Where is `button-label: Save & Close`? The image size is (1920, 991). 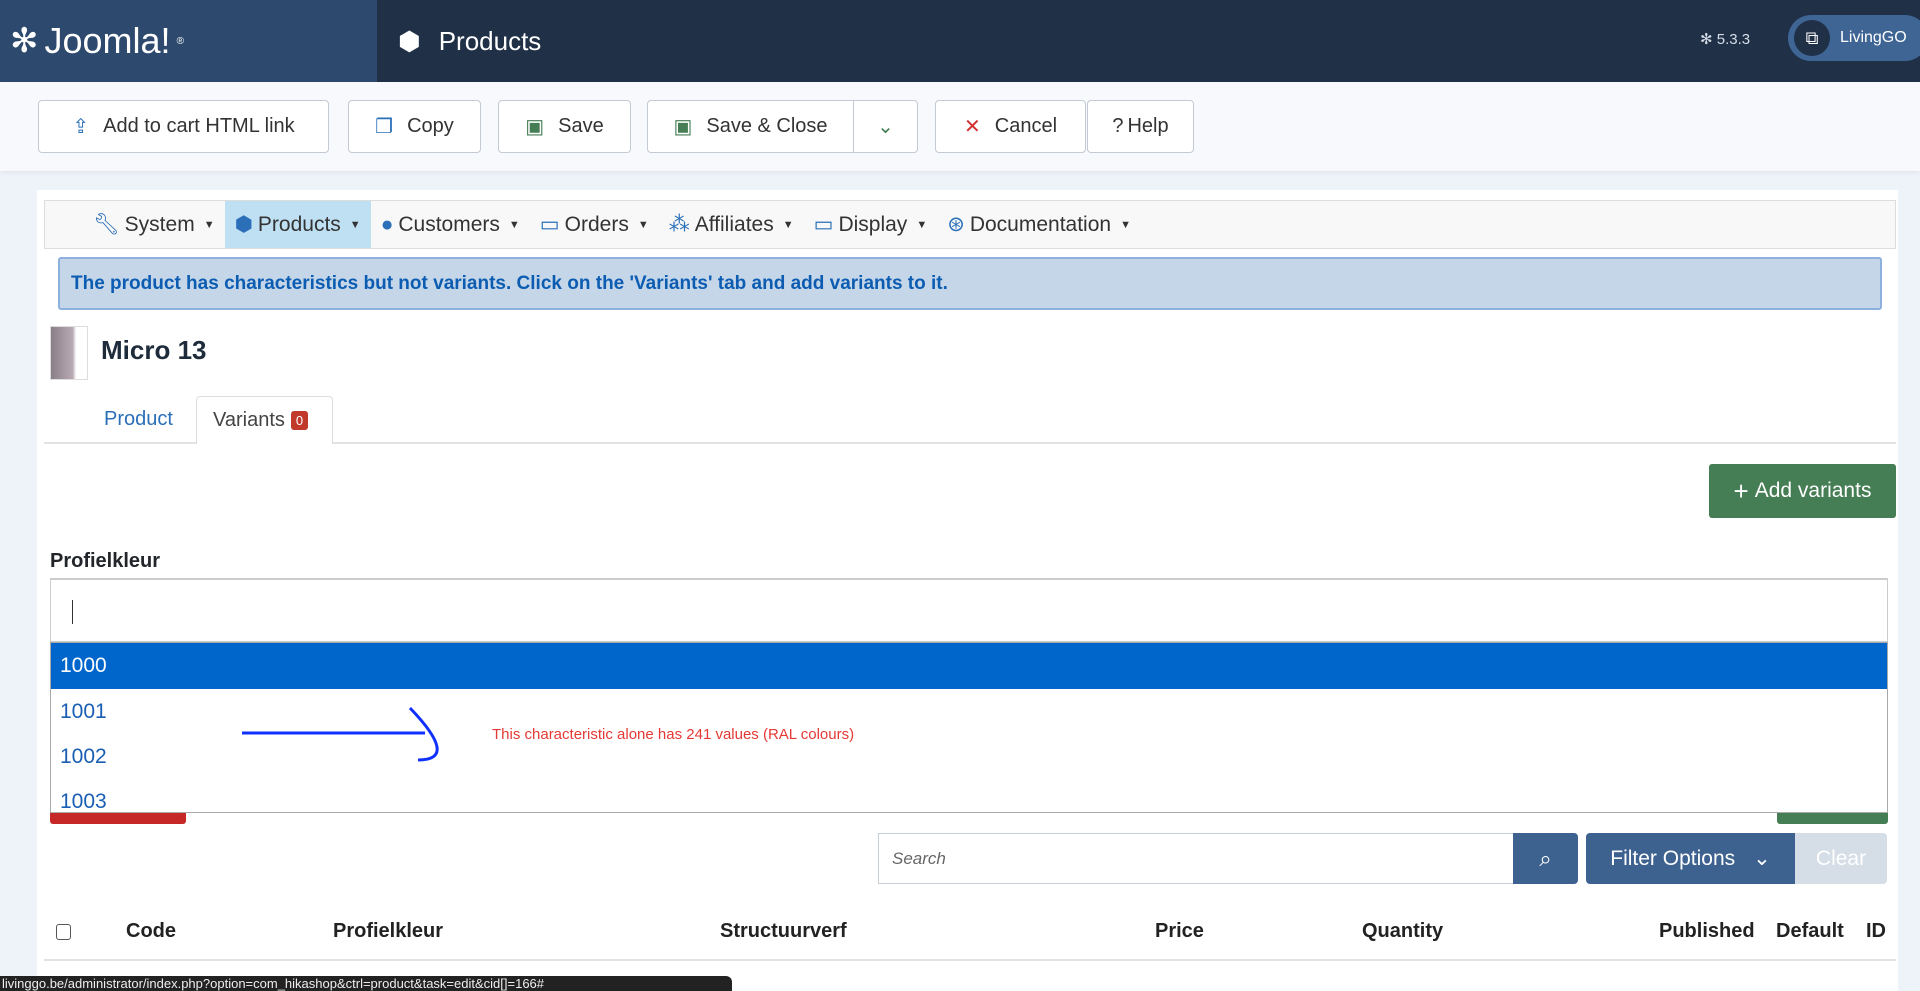
button-label: Save & Close is located at coordinates (767, 126).